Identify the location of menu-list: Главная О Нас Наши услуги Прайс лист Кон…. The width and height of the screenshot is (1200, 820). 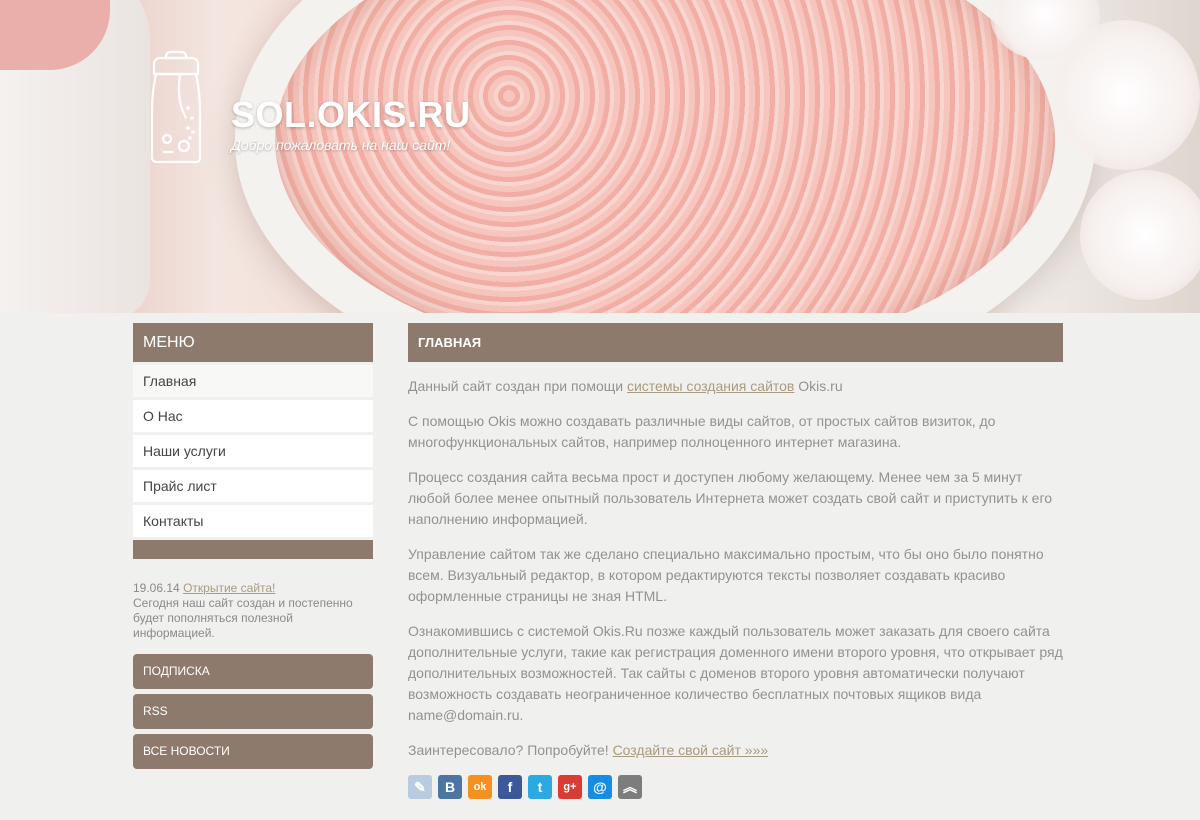
(253, 449).